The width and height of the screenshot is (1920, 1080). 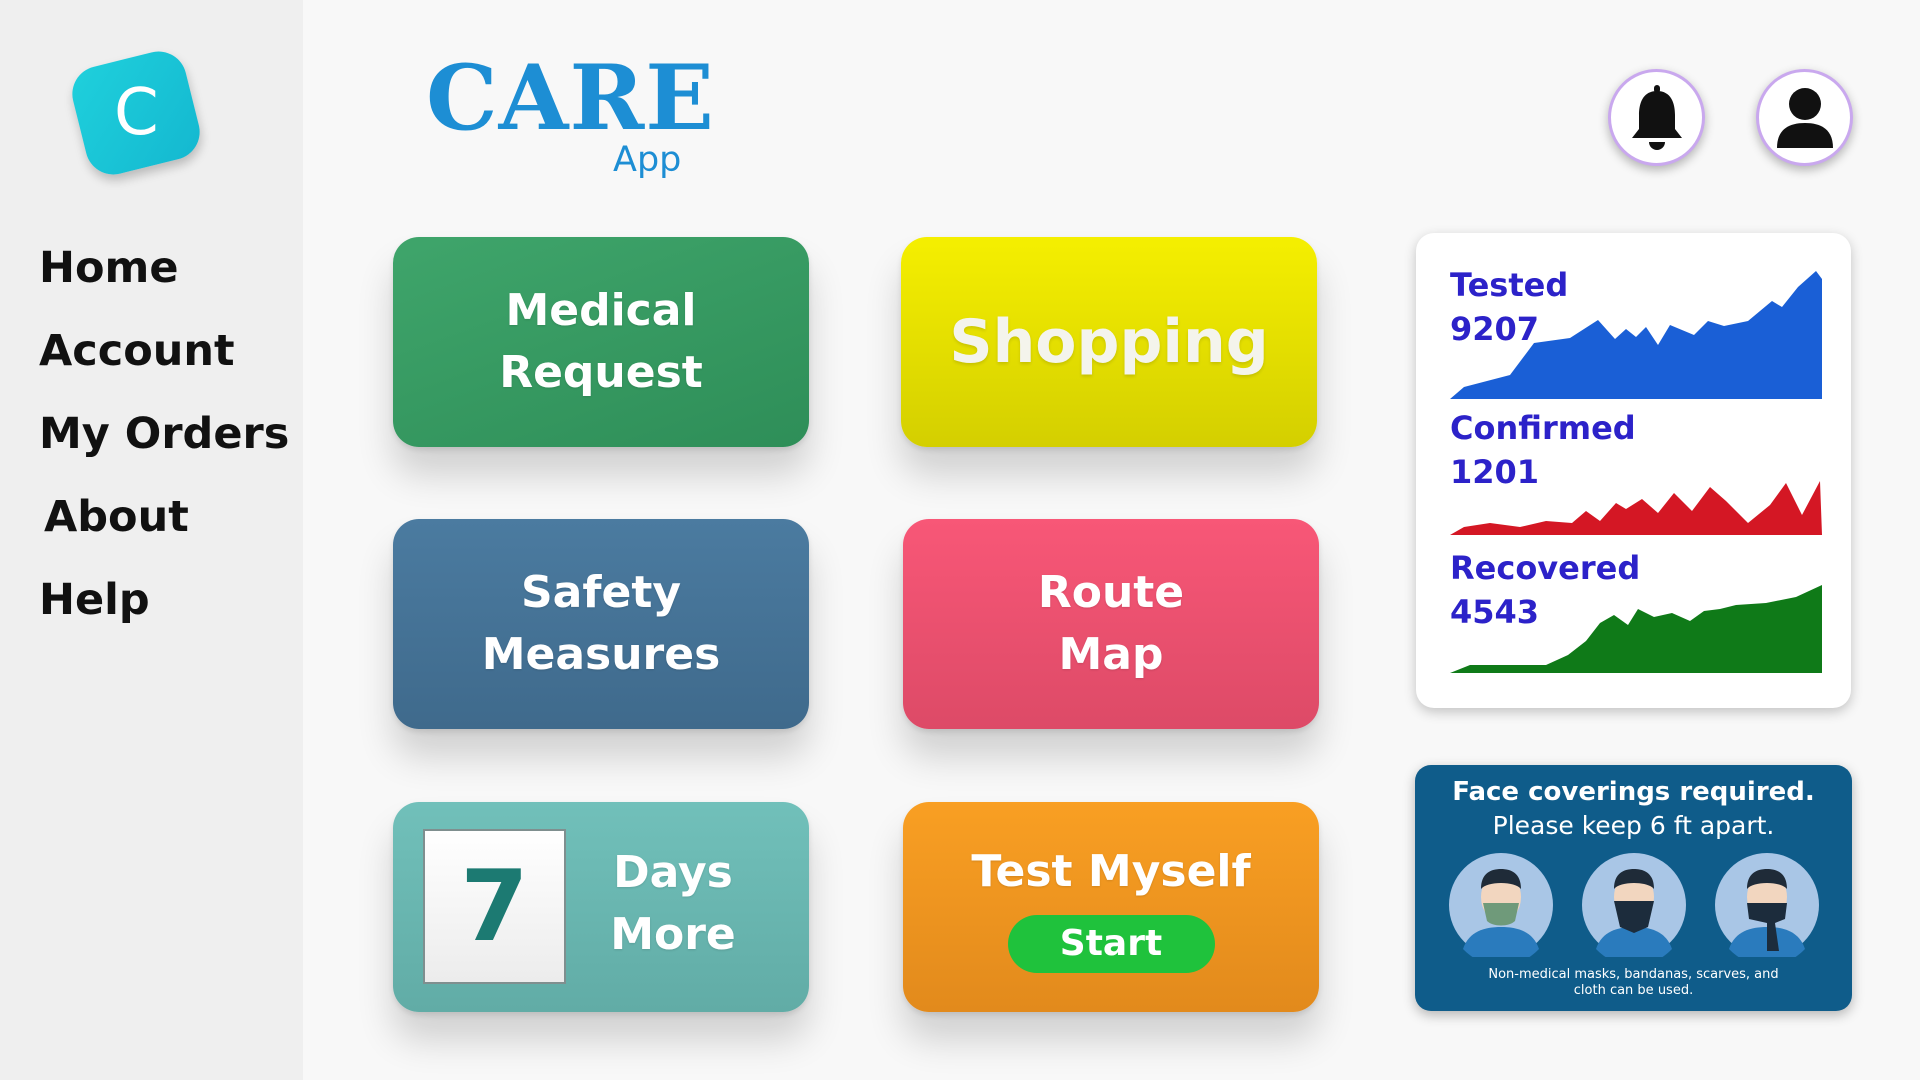 What do you see at coordinates (673, 872) in the screenshot?
I see `days-label-line1: Days` at bounding box center [673, 872].